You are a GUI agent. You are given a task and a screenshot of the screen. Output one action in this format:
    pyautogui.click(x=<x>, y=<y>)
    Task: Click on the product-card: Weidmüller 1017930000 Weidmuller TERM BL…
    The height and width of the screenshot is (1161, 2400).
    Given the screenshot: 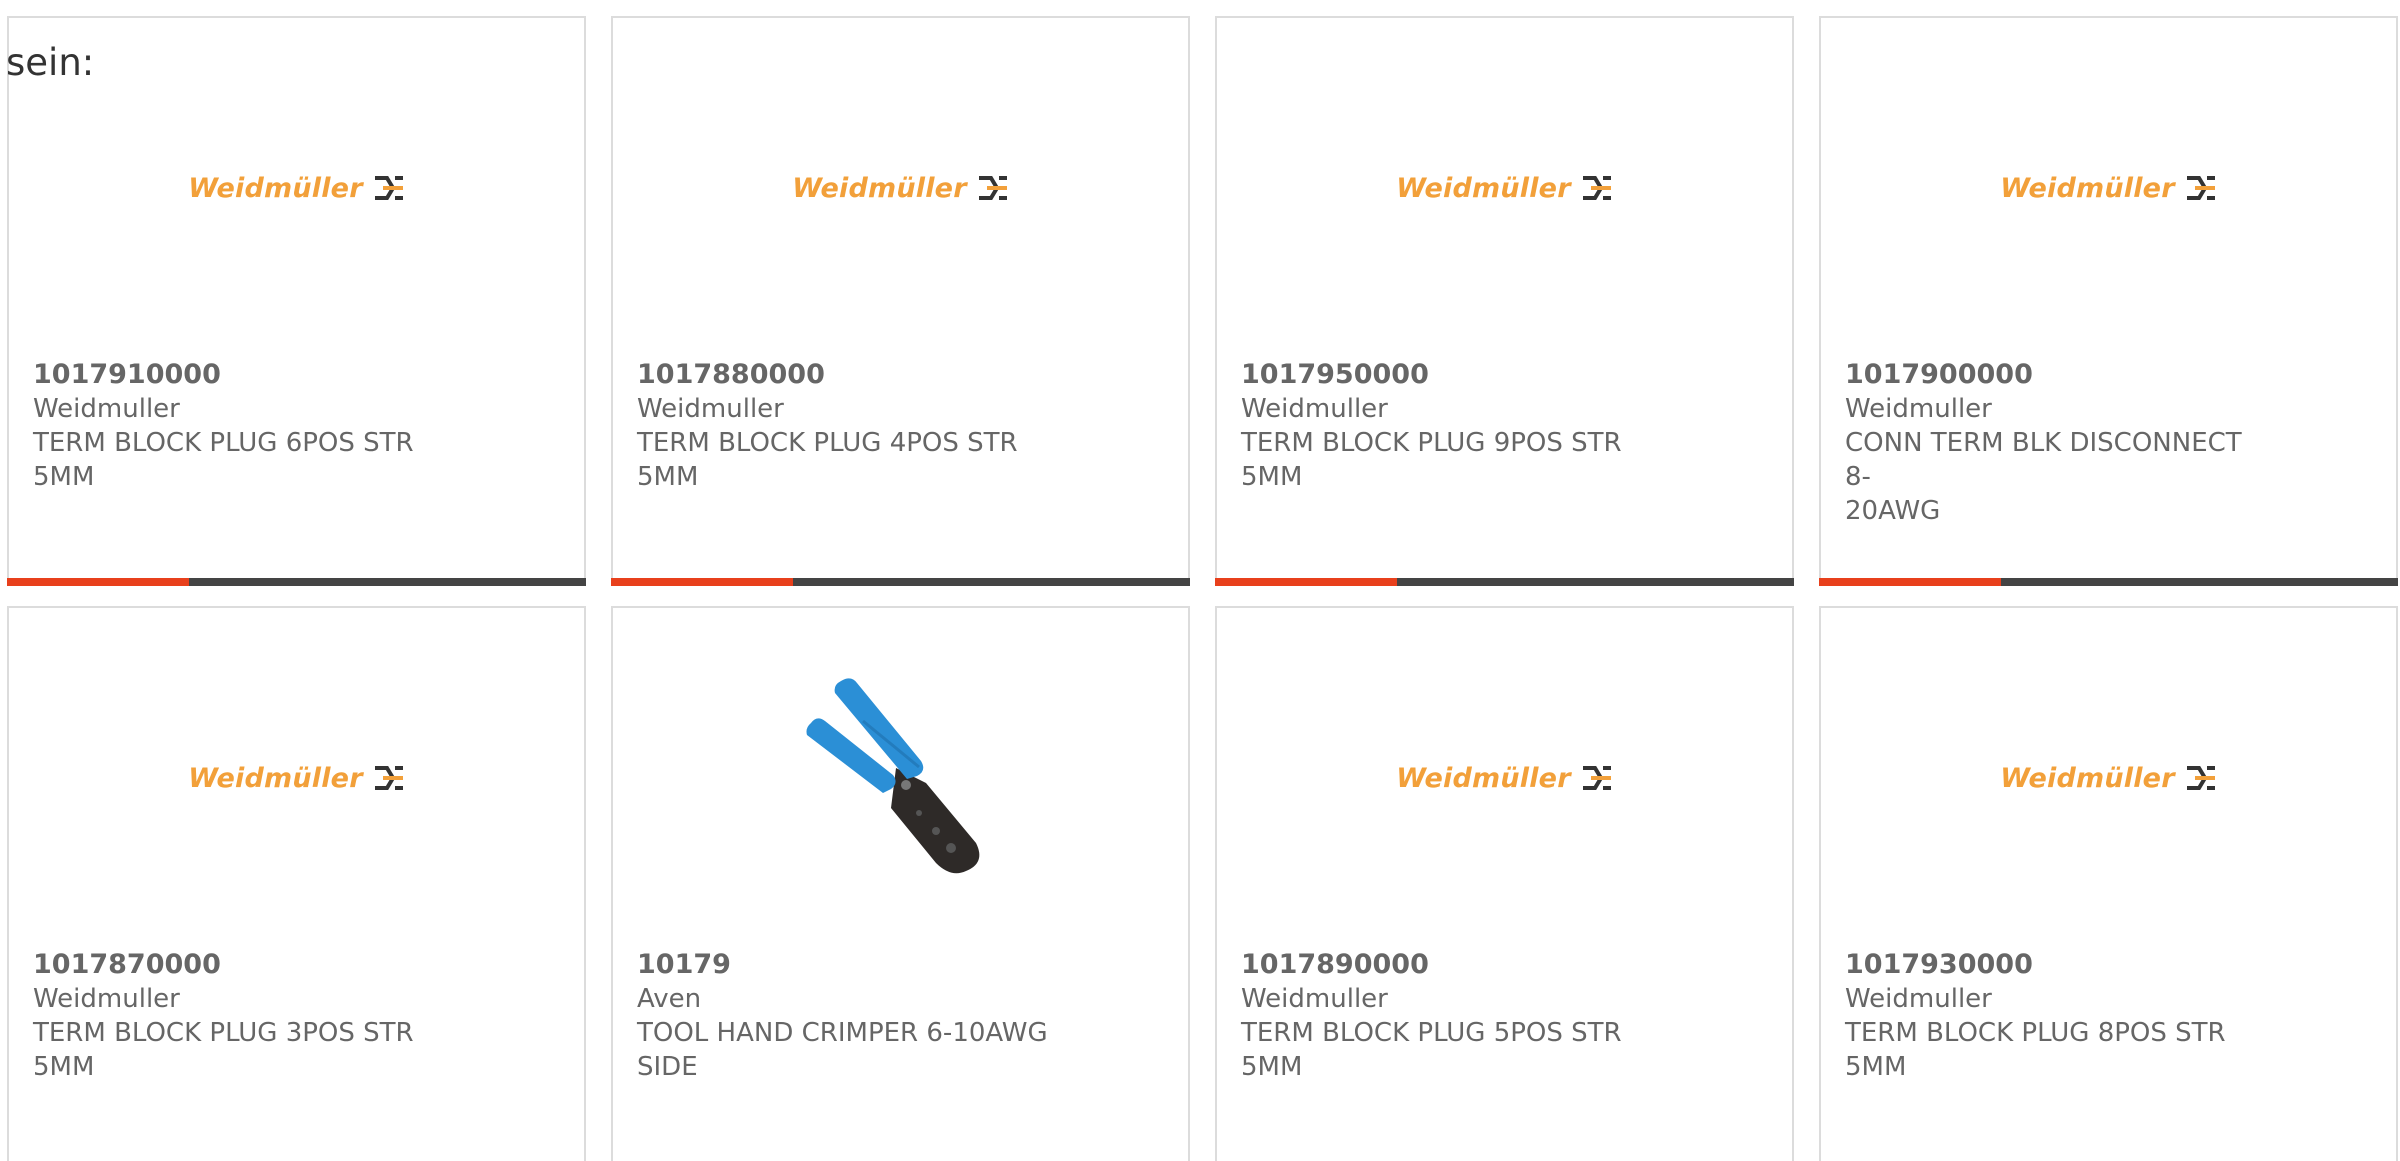 What is the action you would take?
    pyautogui.click(x=2108, y=883)
    